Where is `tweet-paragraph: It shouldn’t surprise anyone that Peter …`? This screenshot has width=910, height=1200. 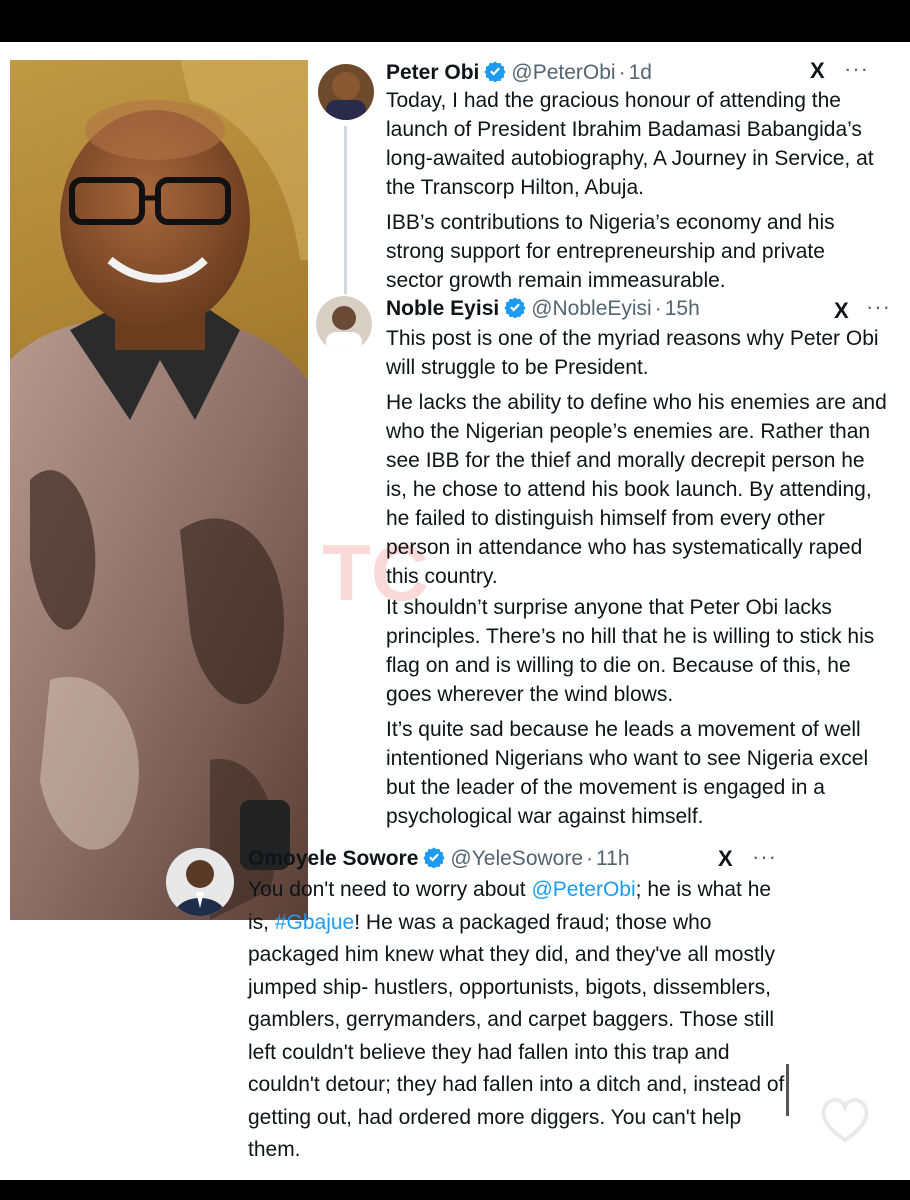 tweet-paragraph: It shouldn’t surprise anyone that Peter … is located at coordinates (630, 651).